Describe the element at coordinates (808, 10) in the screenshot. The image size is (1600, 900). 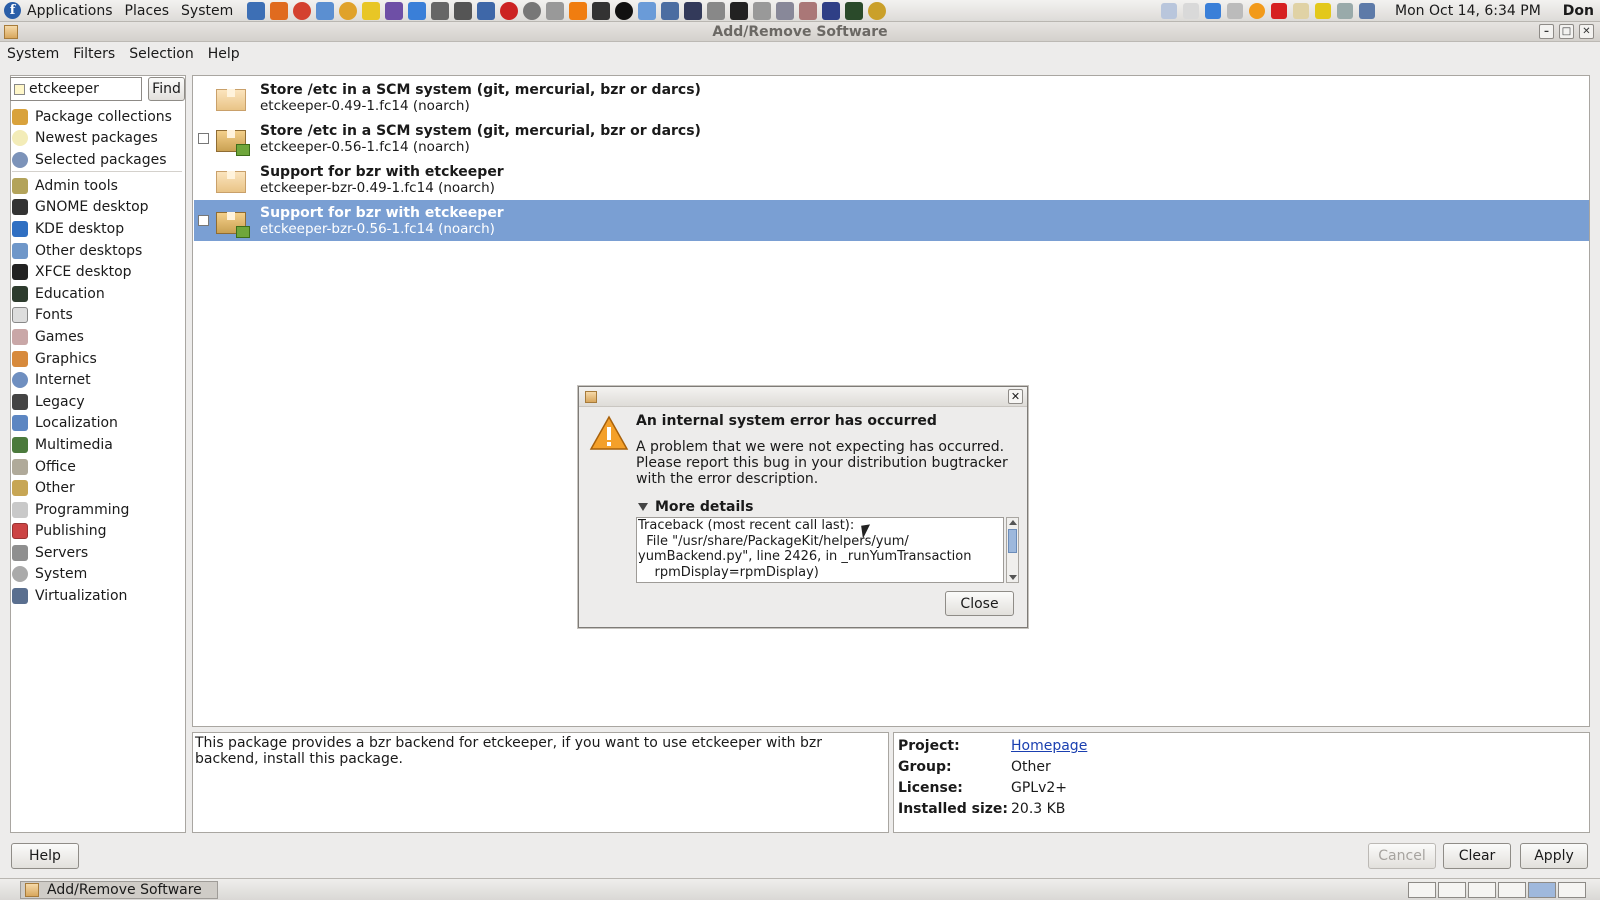
I see `paint-launcher-icon` at that location.